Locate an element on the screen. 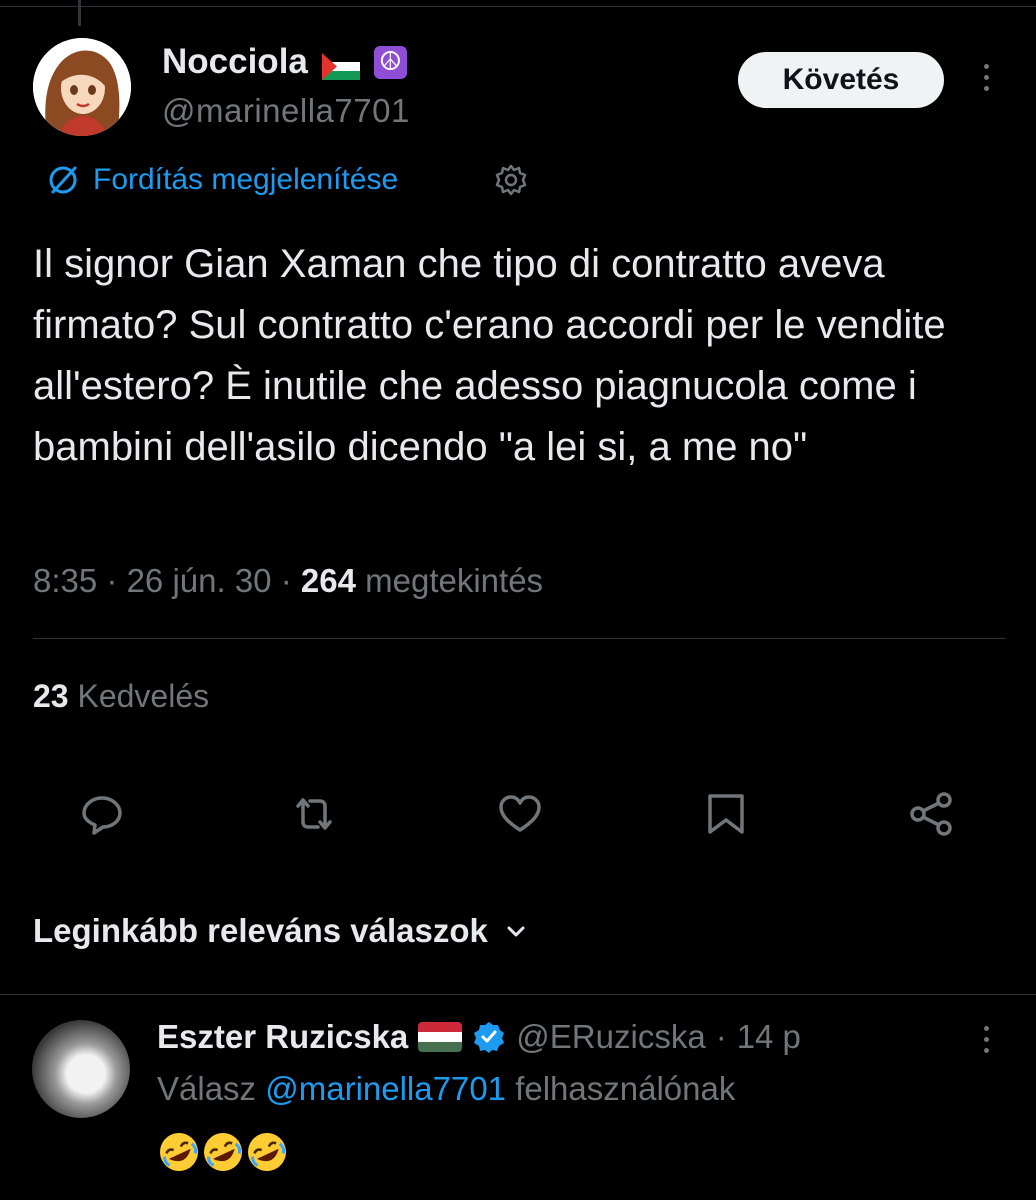  reply-time: 14 p is located at coordinates (769, 1037).